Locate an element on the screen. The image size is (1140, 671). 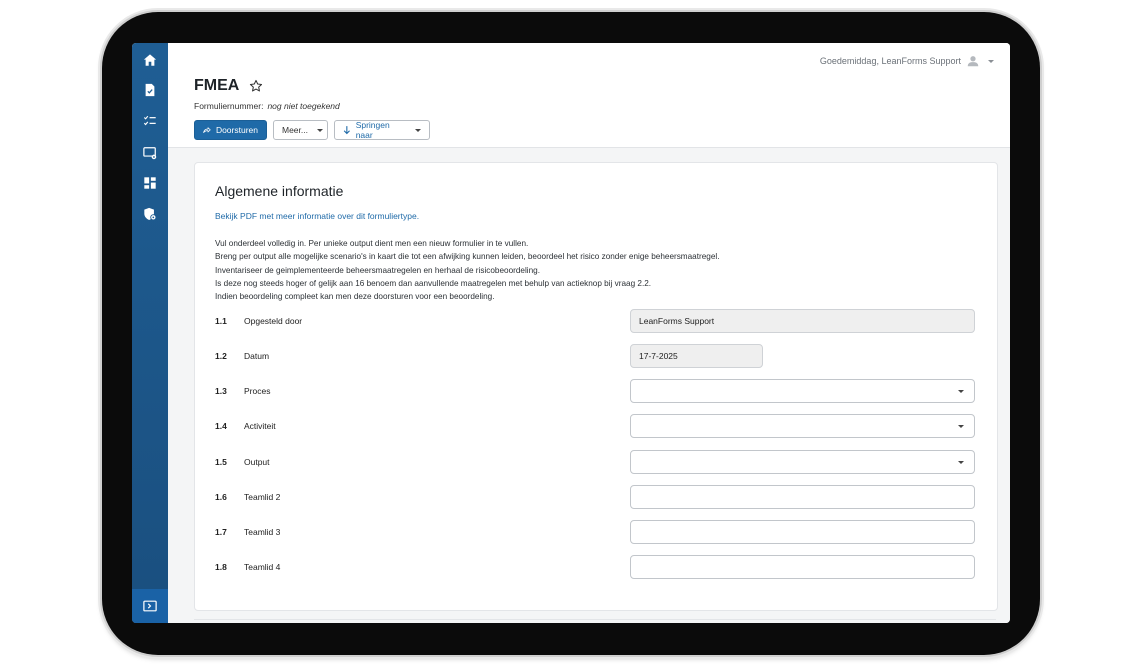
field-row-1-2: 1.2 Datum 17-7-2025 is located at coordinates (596, 360).